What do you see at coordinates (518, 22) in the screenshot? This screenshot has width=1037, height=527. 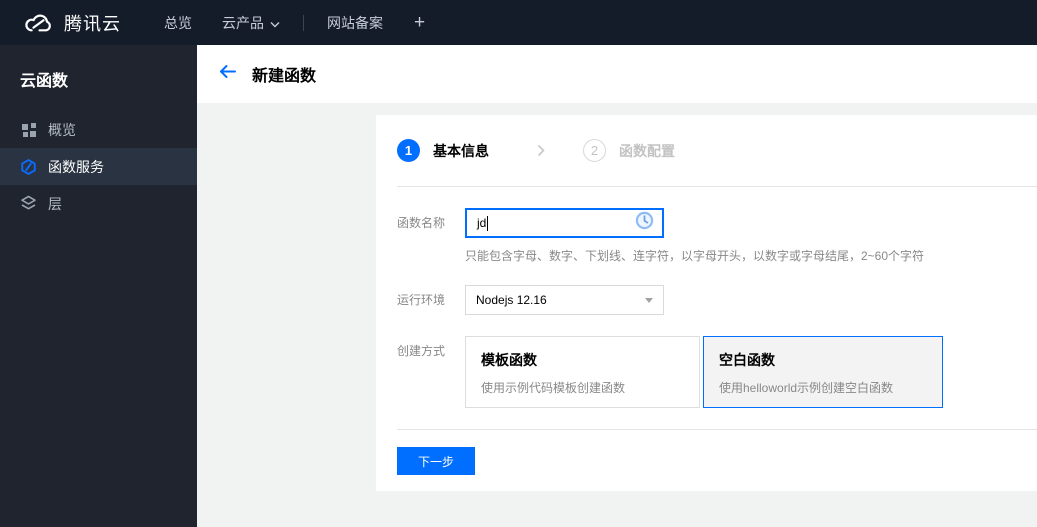 I see `topbar: 腾讯云 总览 云产品 网站备案 +` at bounding box center [518, 22].